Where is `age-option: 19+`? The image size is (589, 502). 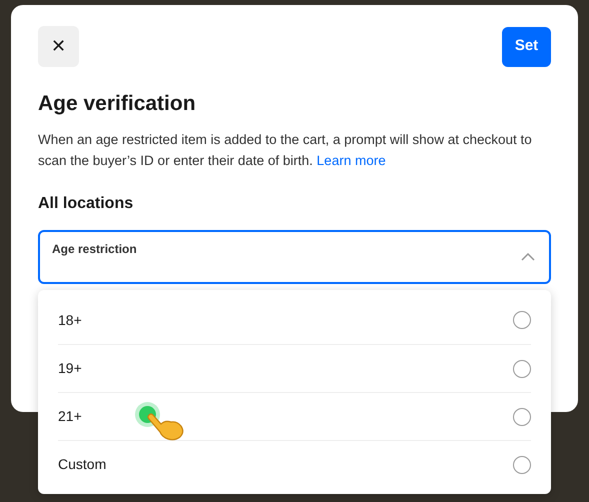
age-option: 19+ is located at coordinates (294, 368).